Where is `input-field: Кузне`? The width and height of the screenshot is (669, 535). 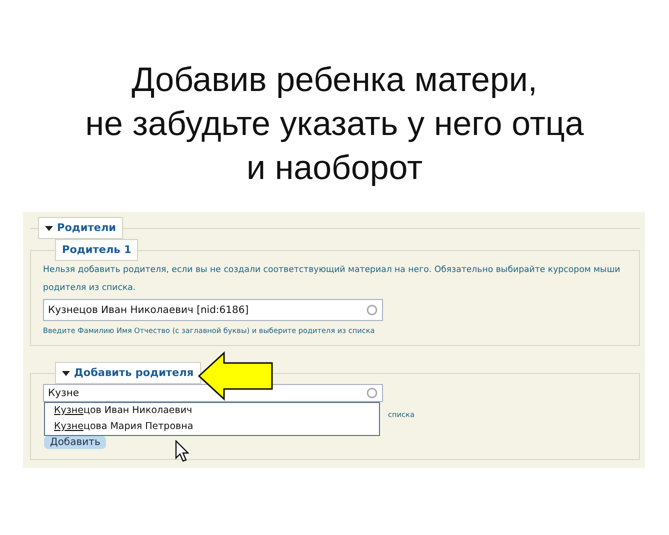 input-field: Кузне is located at coordinates (213, 393).